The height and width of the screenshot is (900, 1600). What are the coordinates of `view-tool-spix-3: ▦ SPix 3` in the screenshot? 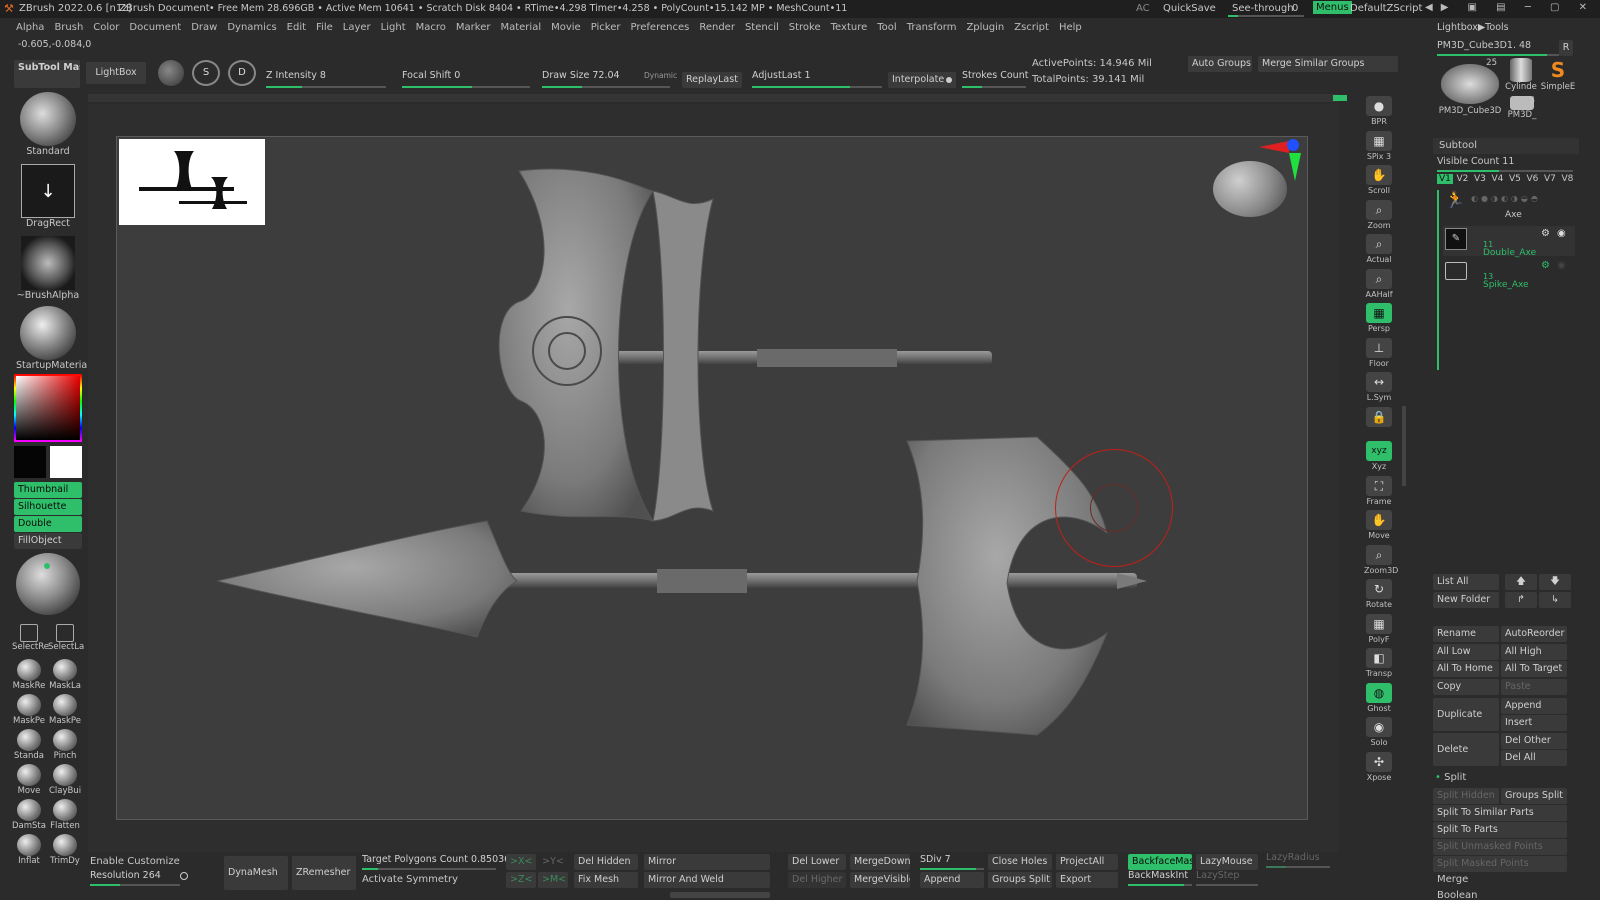 It's located at (1379, 145).